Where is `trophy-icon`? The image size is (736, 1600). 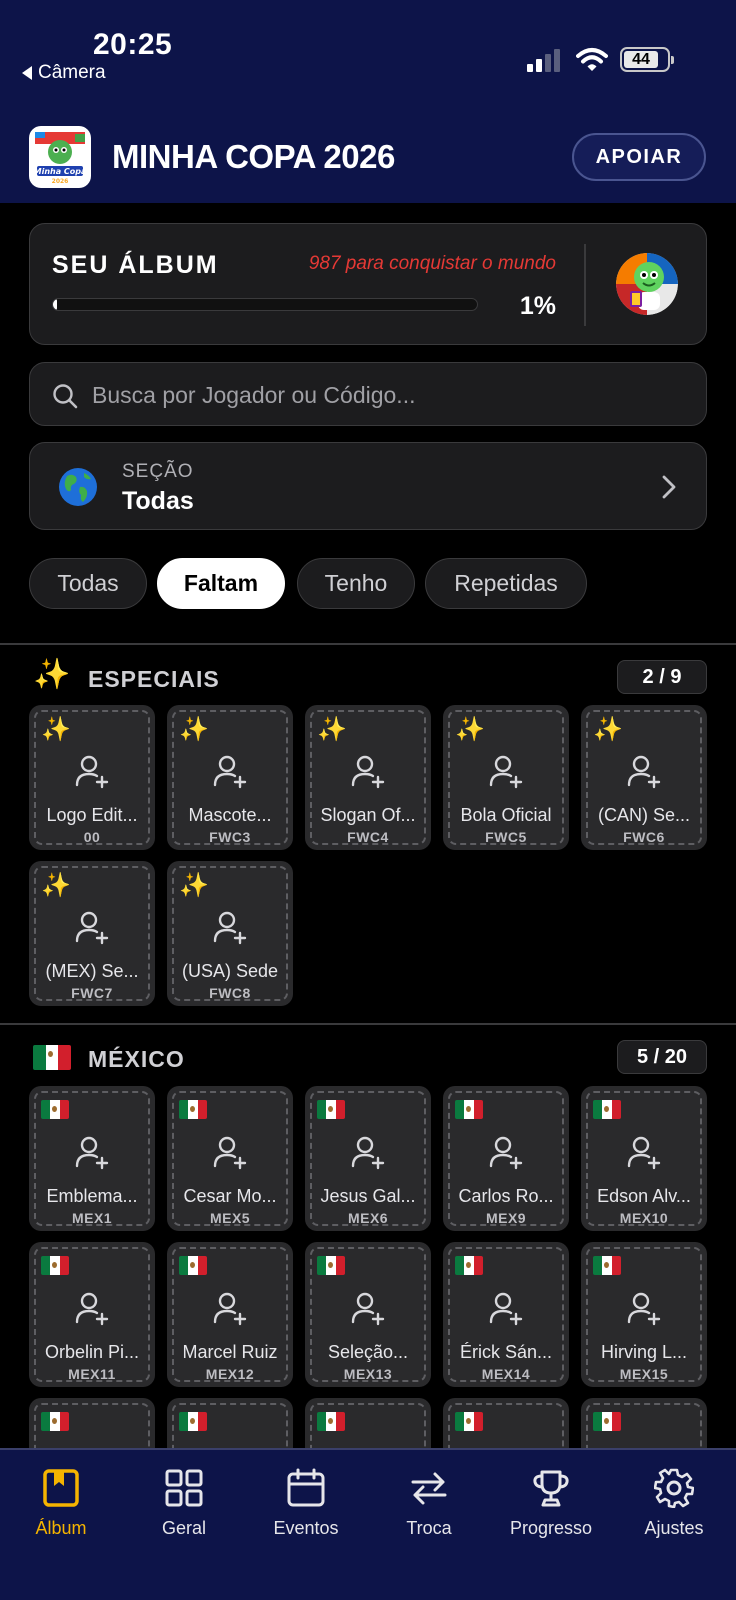
trophy-icon is located at coordinates (551, 1488).